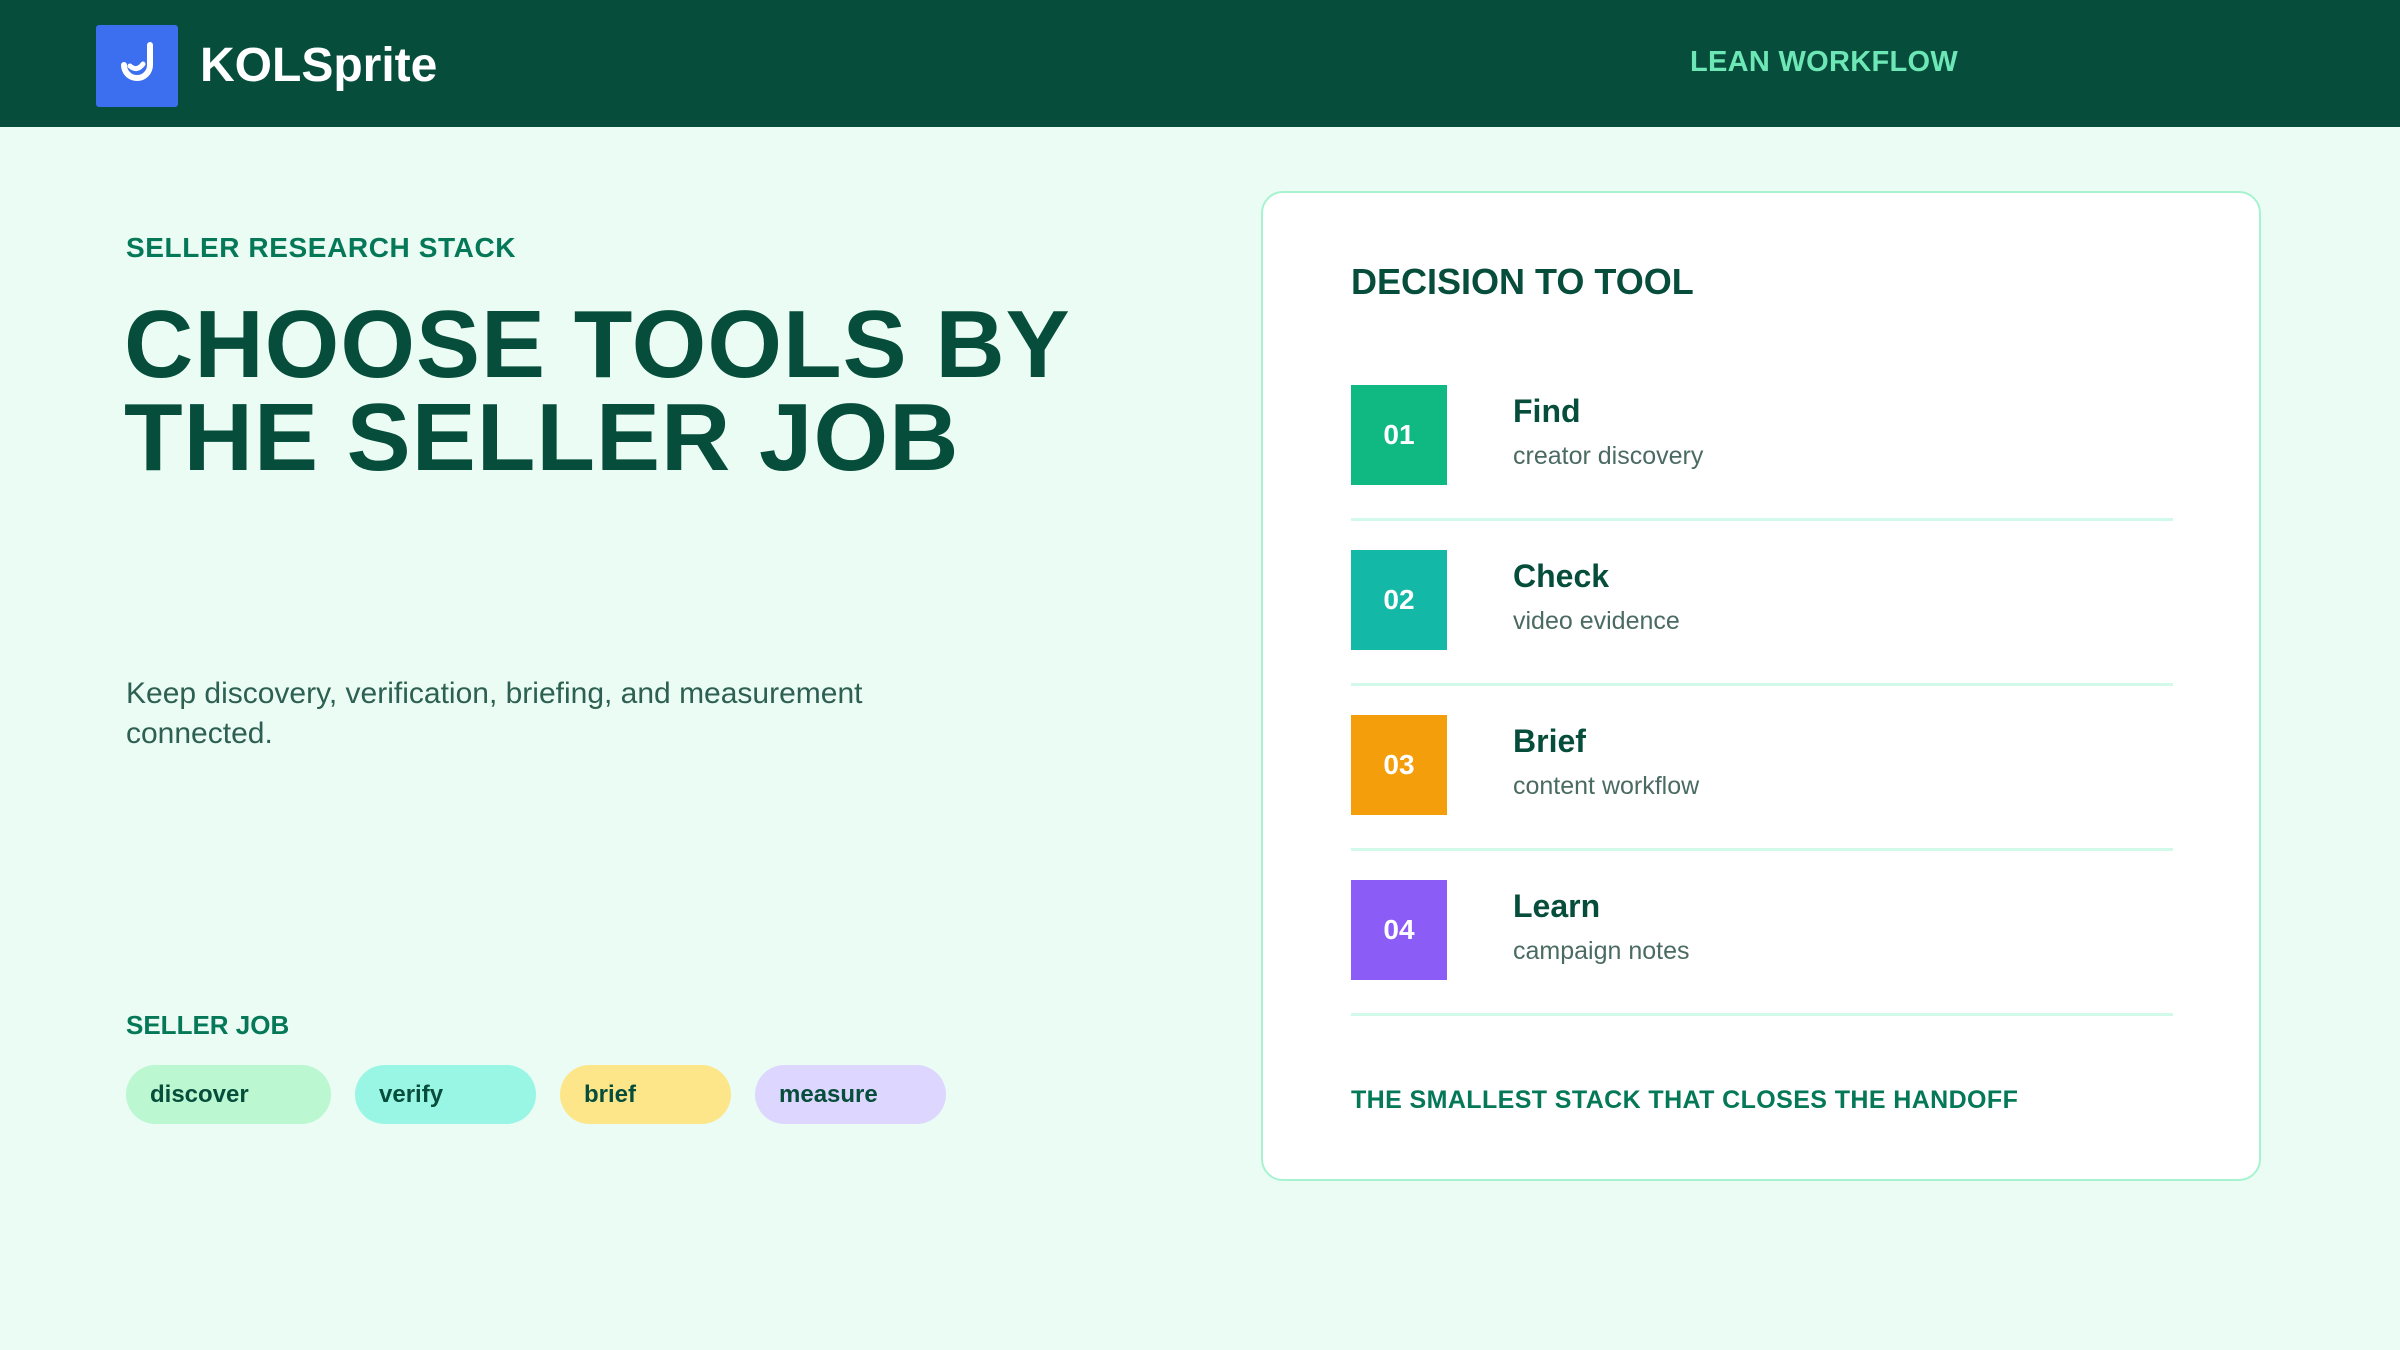  What do you see at coordinates (542, 437) in the screenshot?
I see `headline-line-2: THE SELLER JOB` at bounding box center [542, 437].